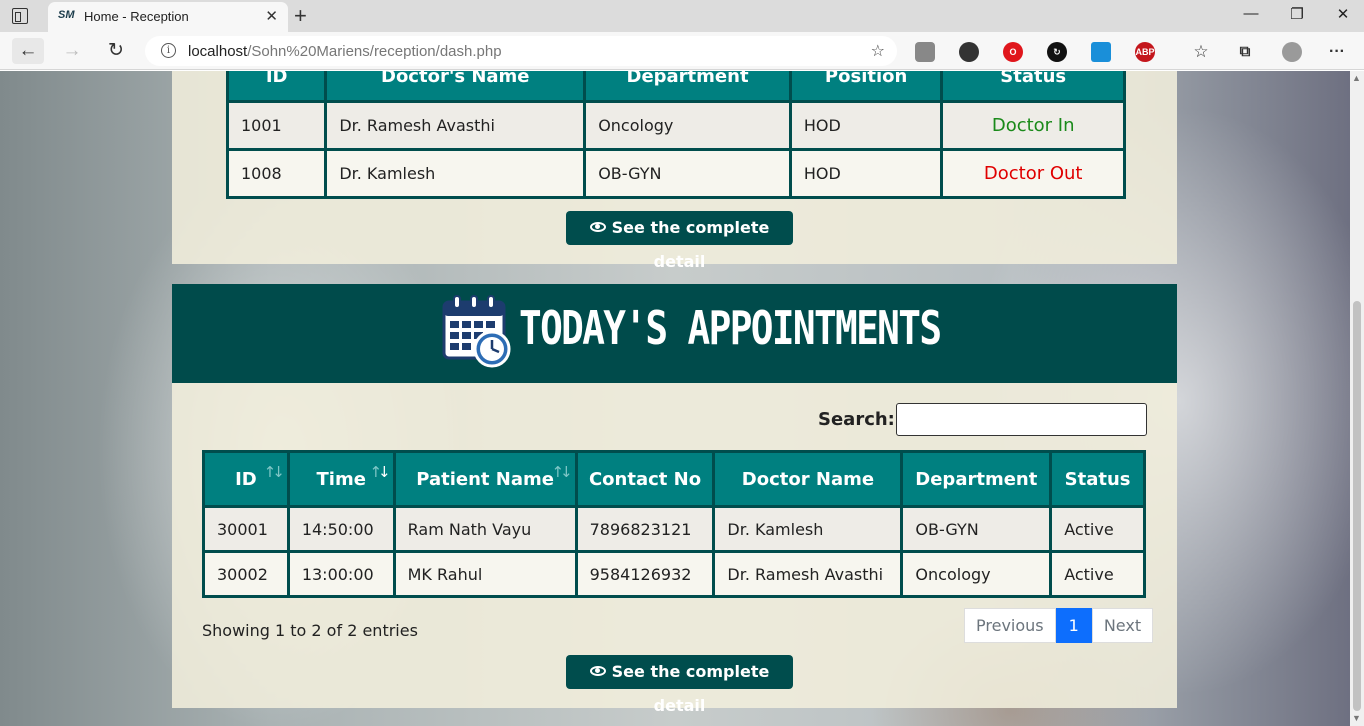 The height and width of the screenshot is (726, 1364). Describe the element at coordinates (1342, 14) in the screenshot. I see `window-close-icon: ✕` at that location.